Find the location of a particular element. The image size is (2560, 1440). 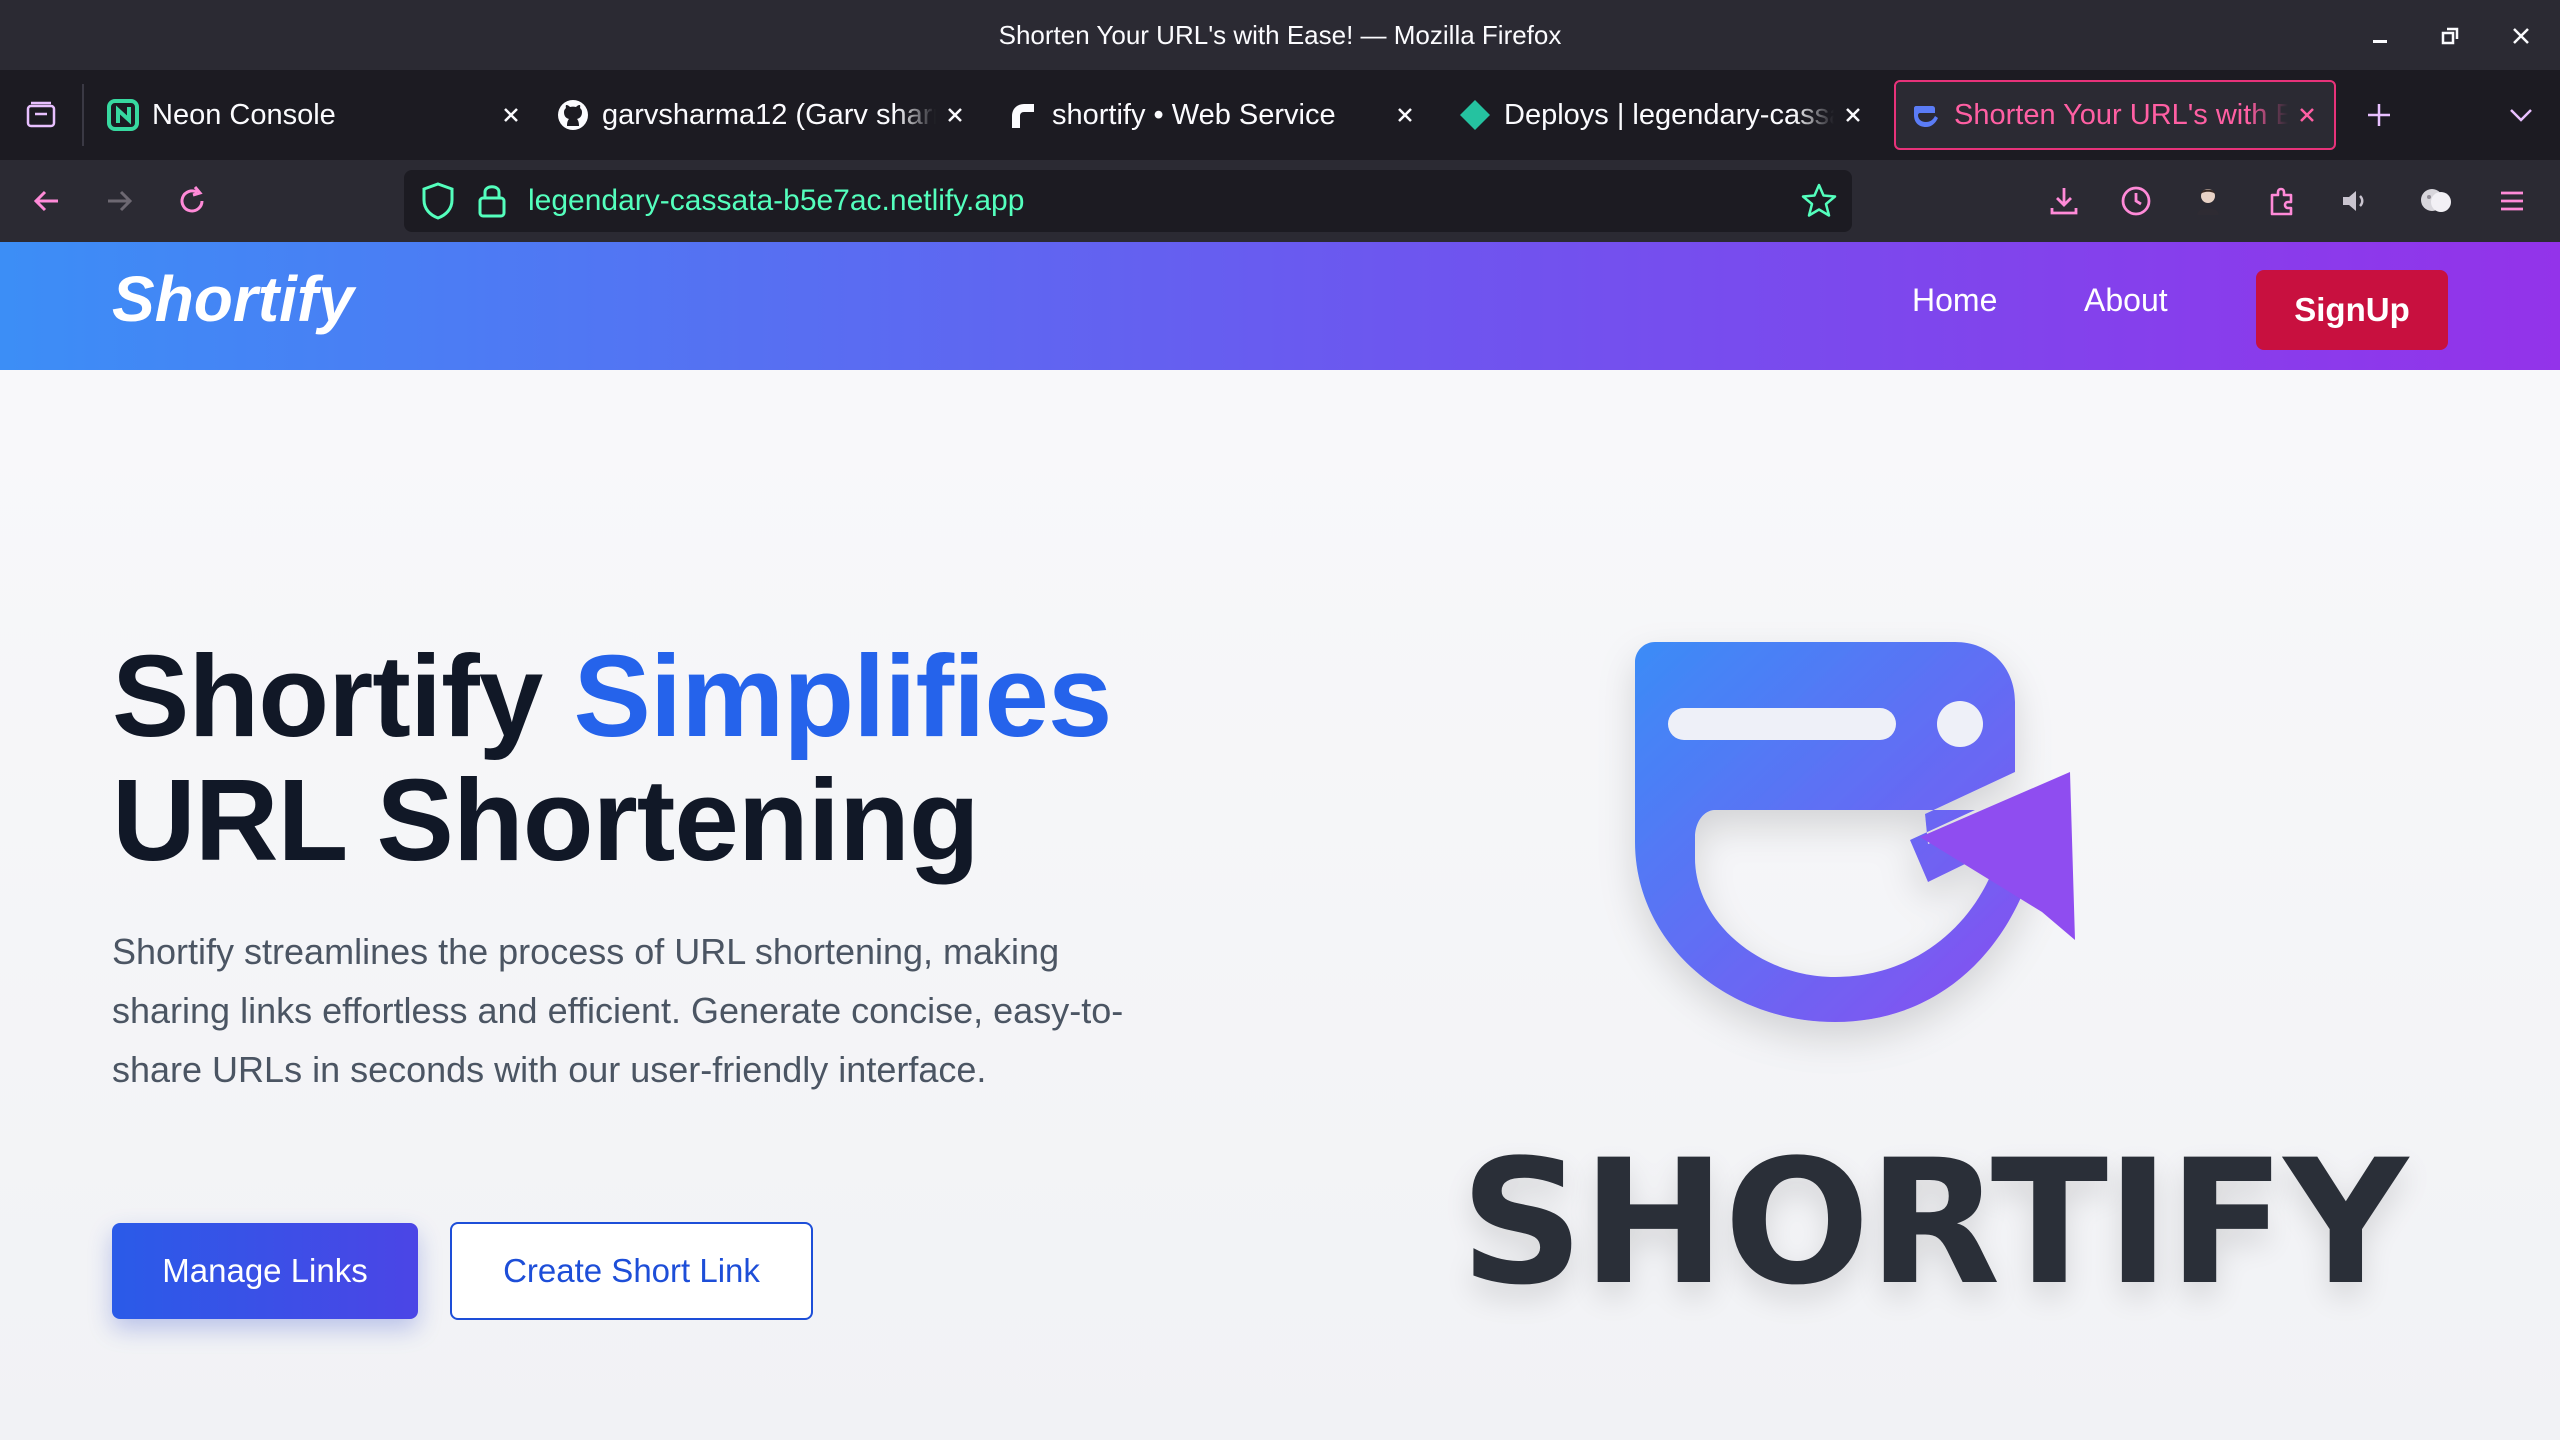

forward-button is located at coordinates (119, 201).